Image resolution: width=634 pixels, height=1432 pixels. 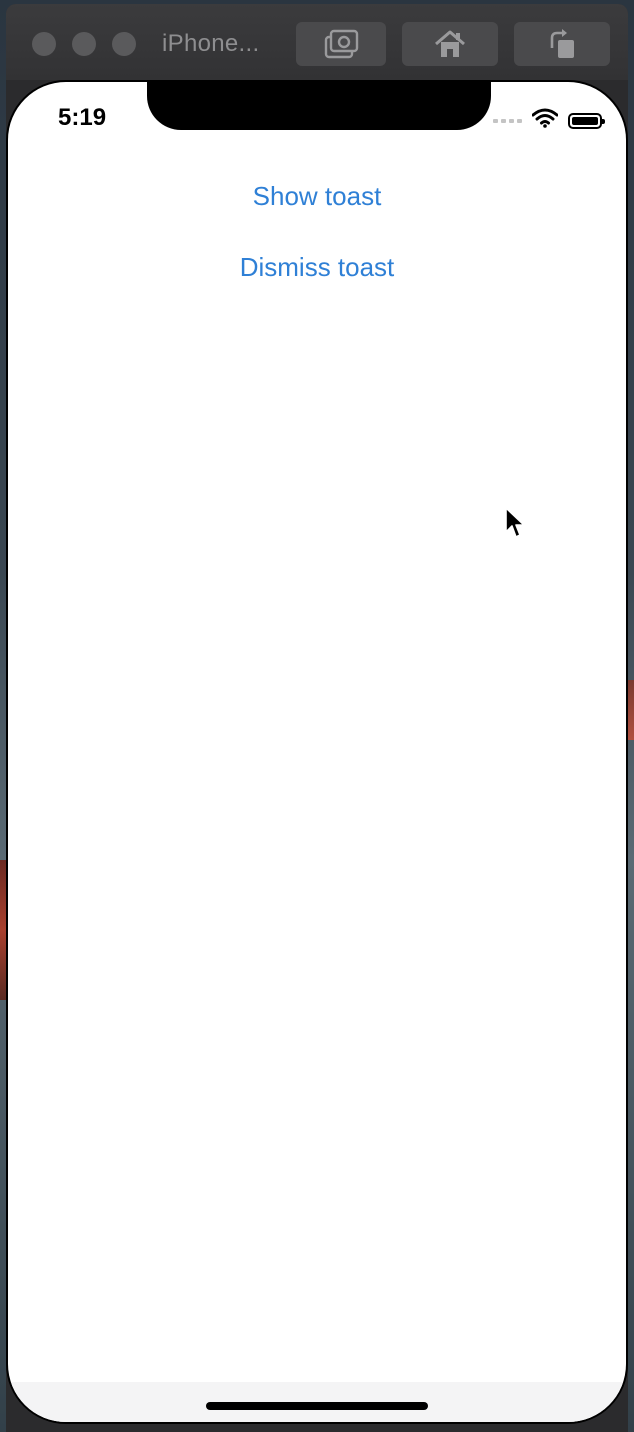 I want to click on screenshot-camera-icon, so click(x=341, y=44).